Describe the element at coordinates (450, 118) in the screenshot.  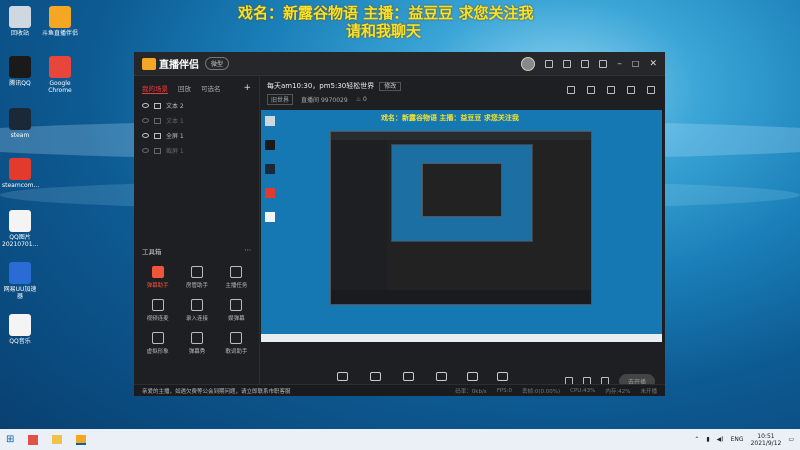
I see `preview-overlay-text: 戏名：新露谷物语 主播：益豆豆 求您关注我` at that location.